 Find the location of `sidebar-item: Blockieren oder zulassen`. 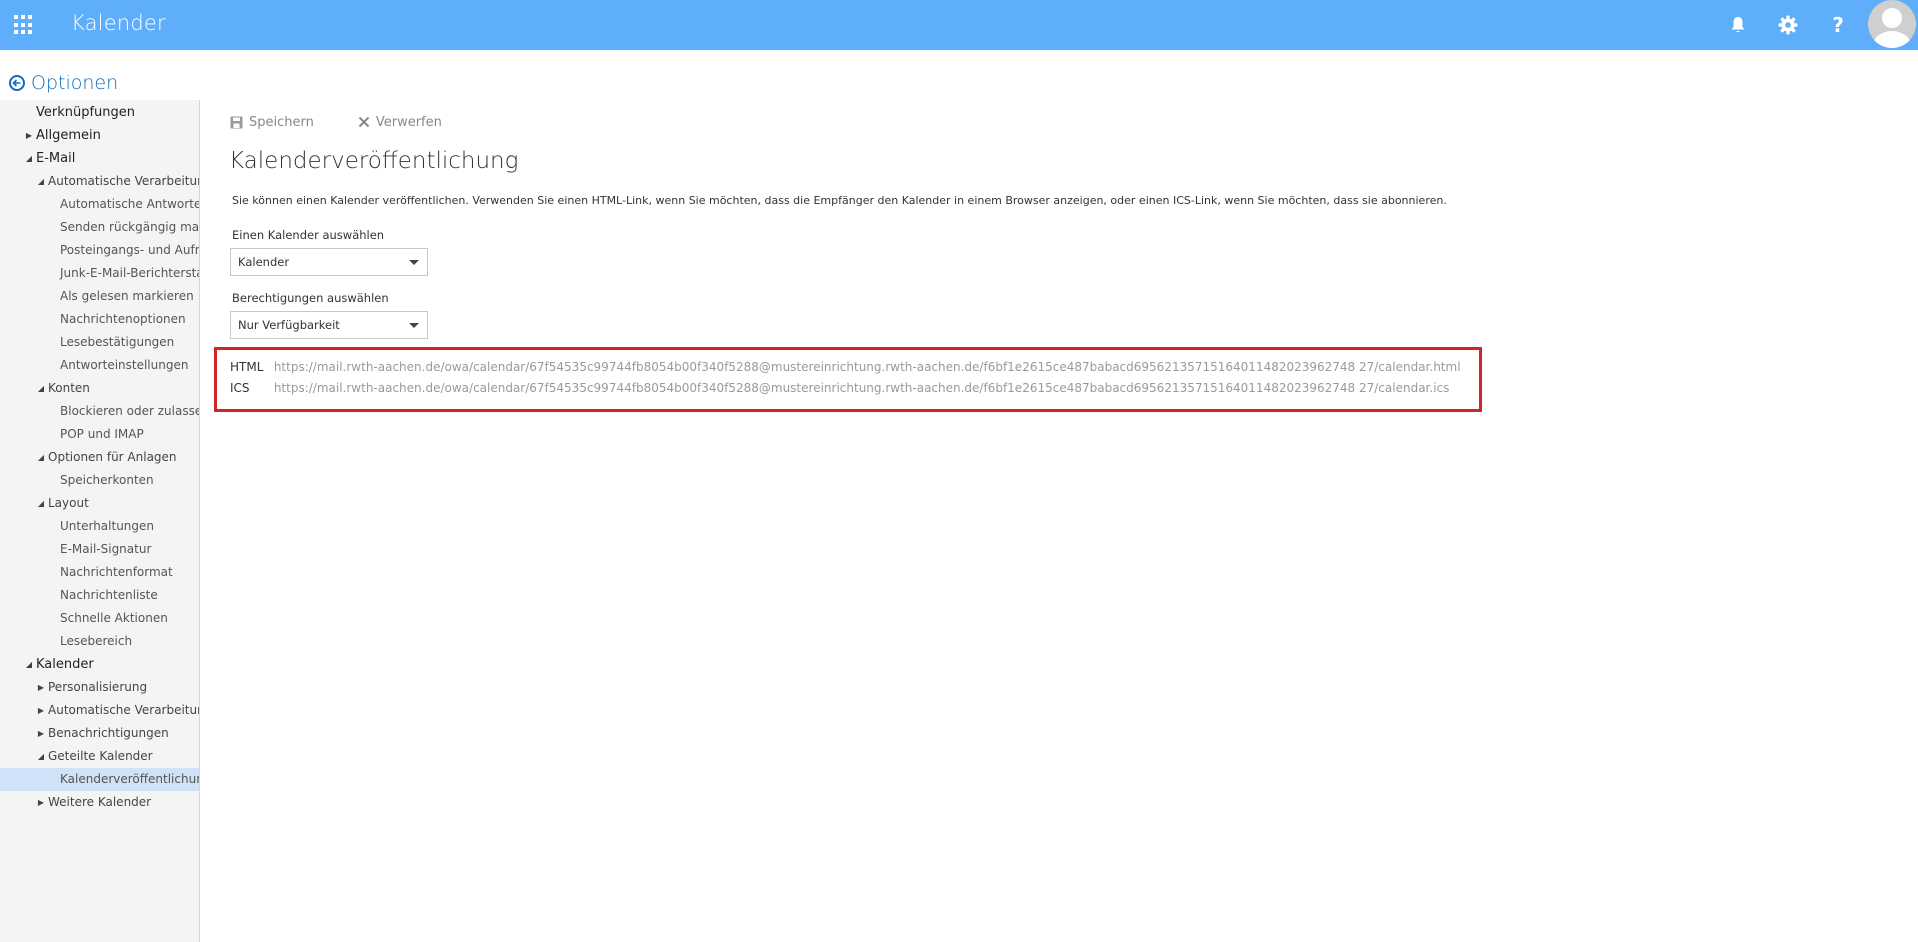

sidebar-item: Blockieren oder zulassen is located at coordinates (99, 411).